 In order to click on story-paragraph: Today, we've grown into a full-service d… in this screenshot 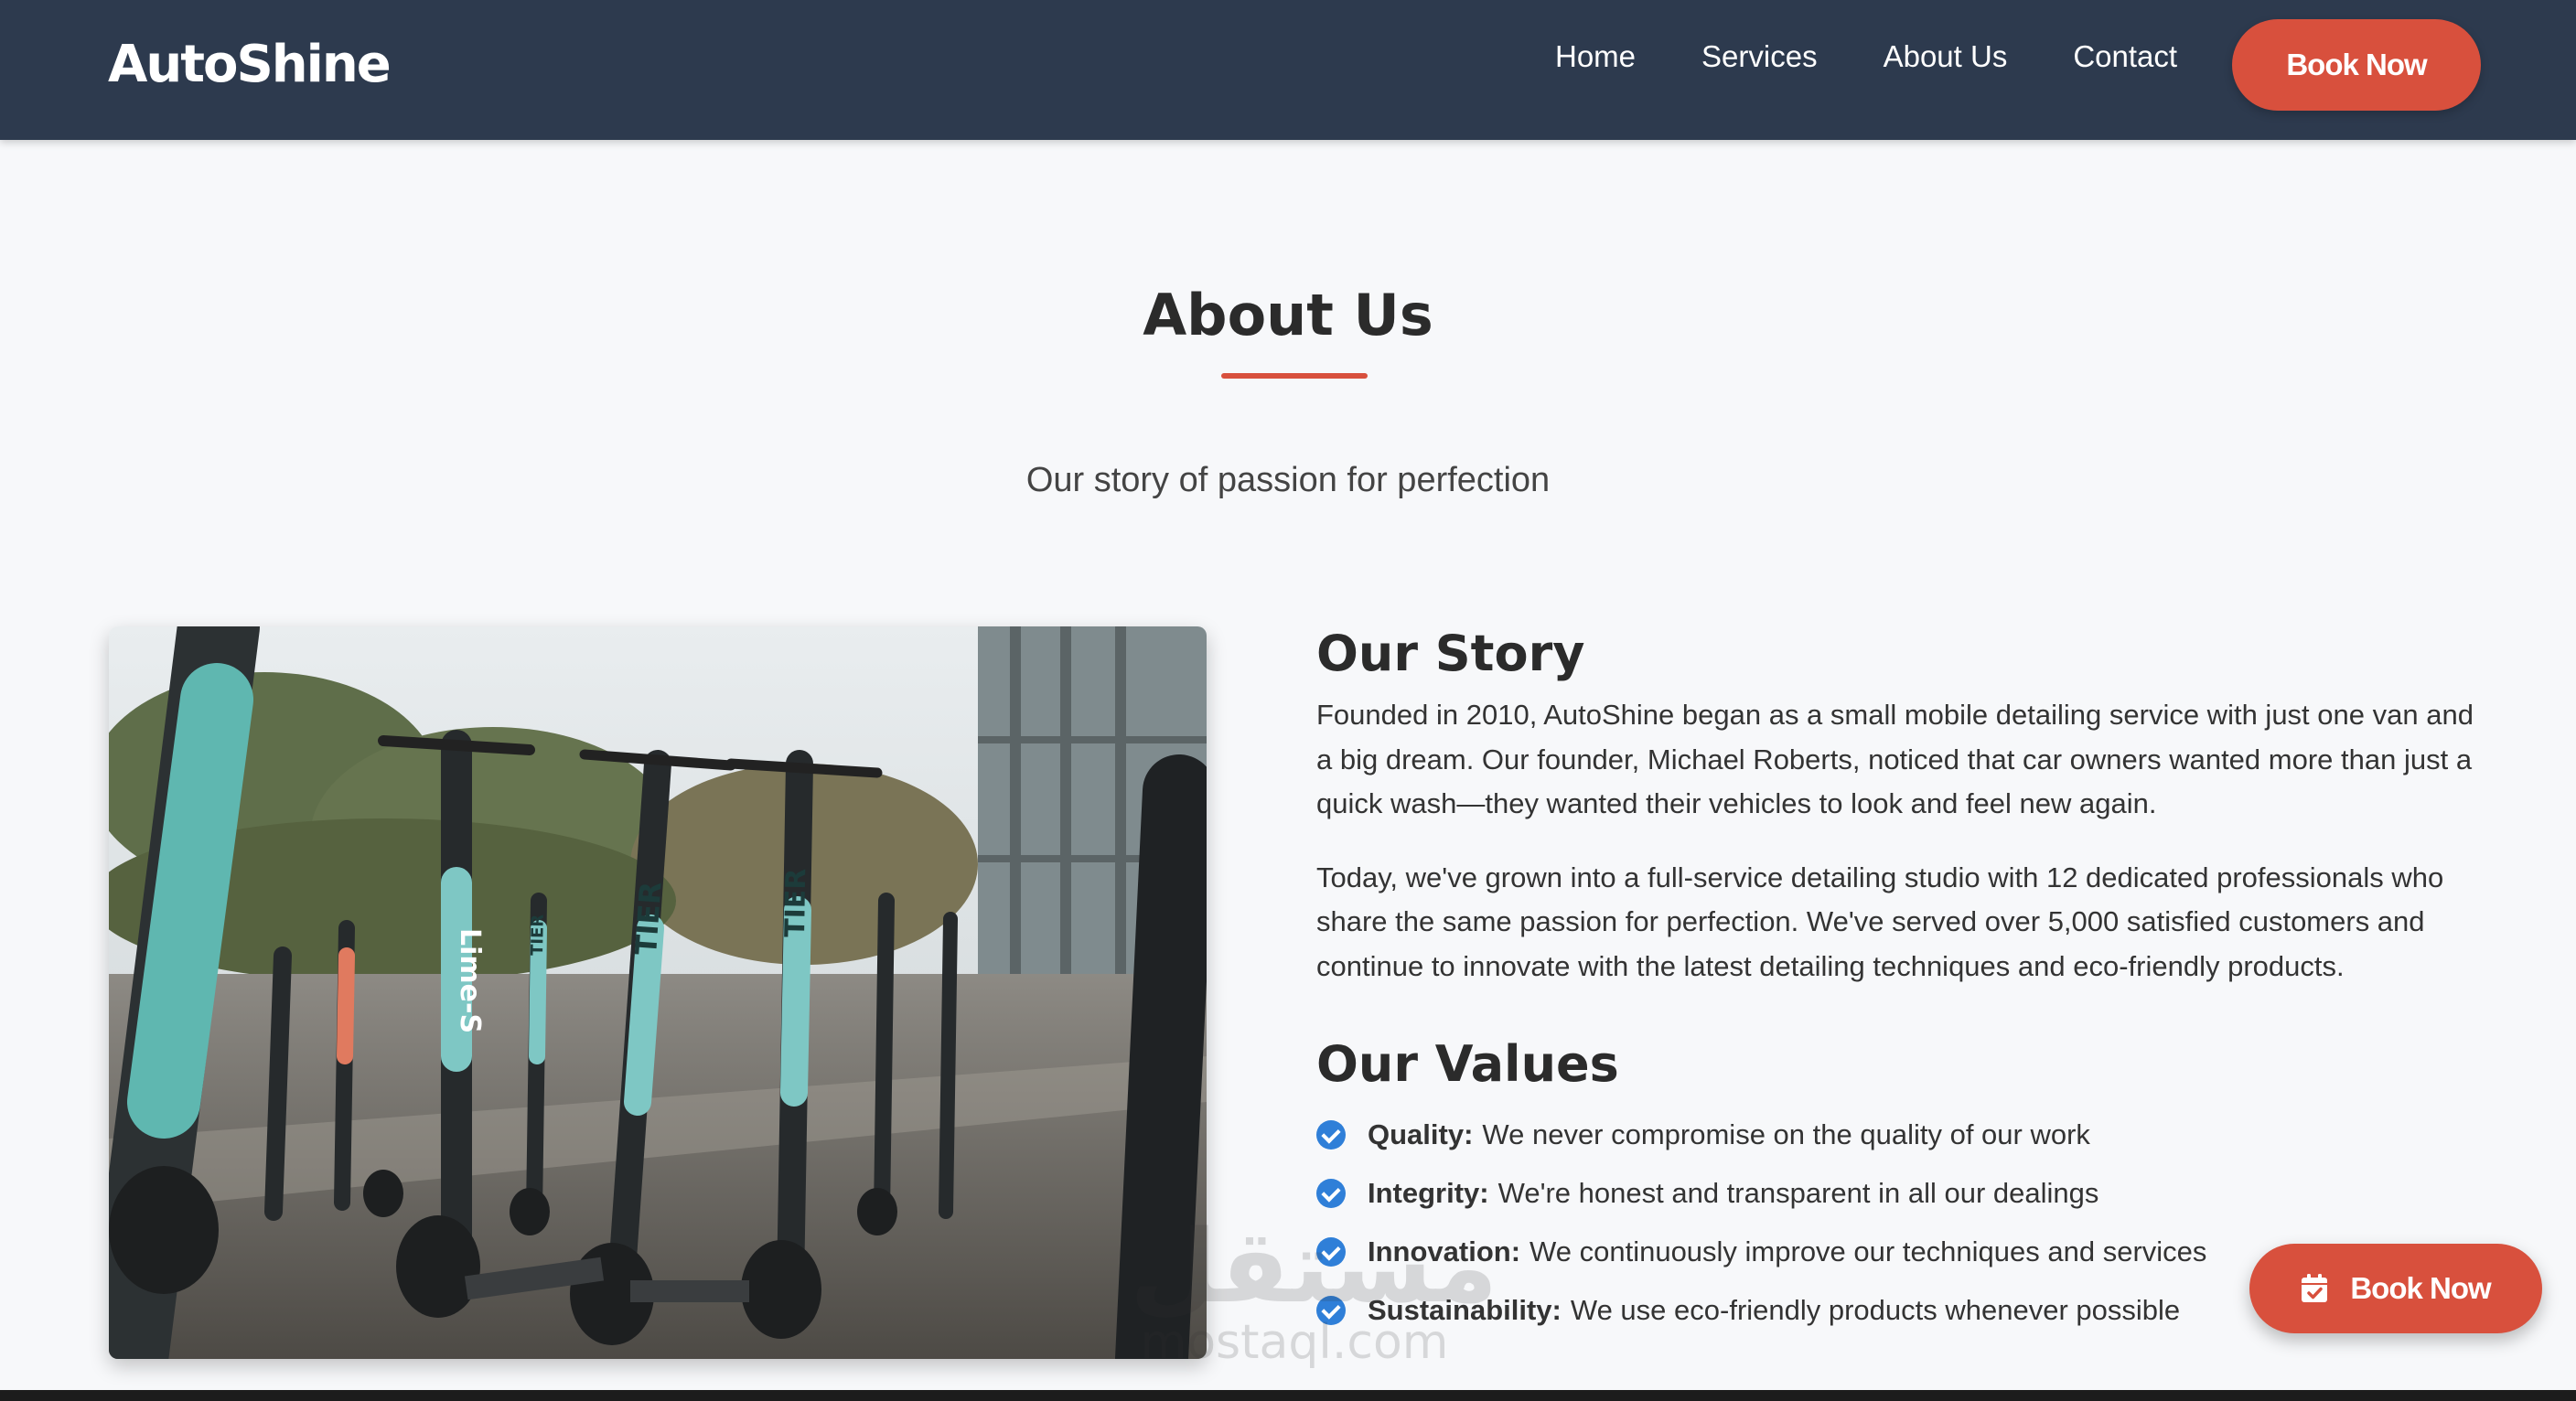, I will do `click(1880, 921)`.